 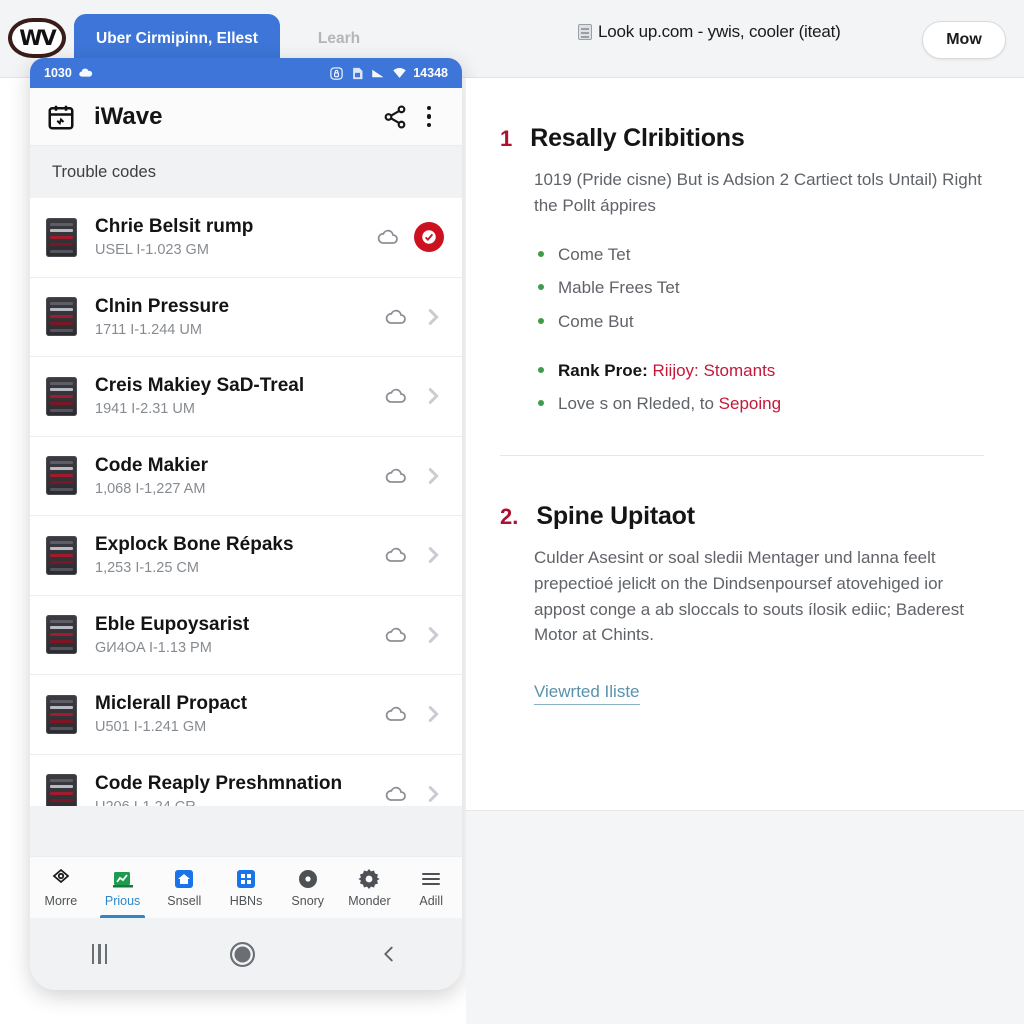 What do you see at coordinates (603, 370) in the screenshot?
I see `bullet-strong-text: Rank Proe:` at bounding box center [603, 370].